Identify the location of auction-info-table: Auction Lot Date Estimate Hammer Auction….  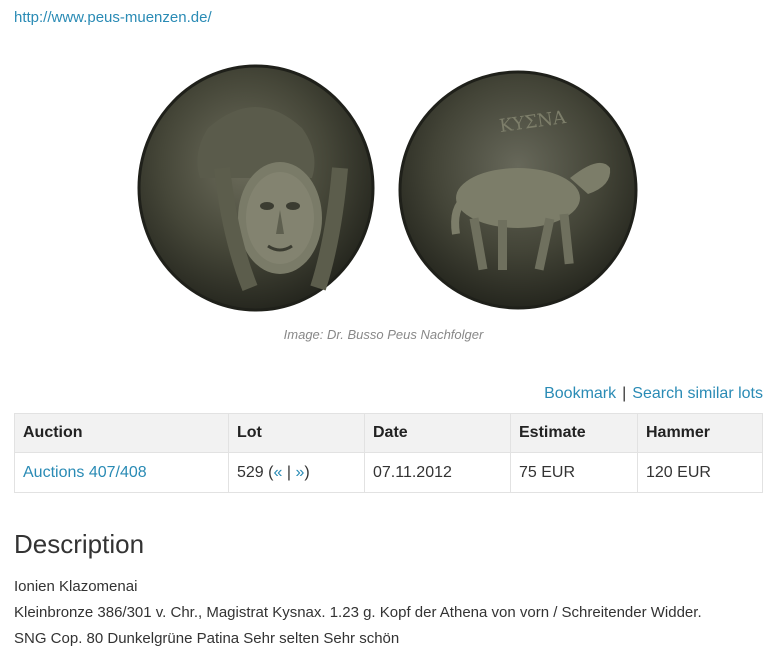
(388, 453).